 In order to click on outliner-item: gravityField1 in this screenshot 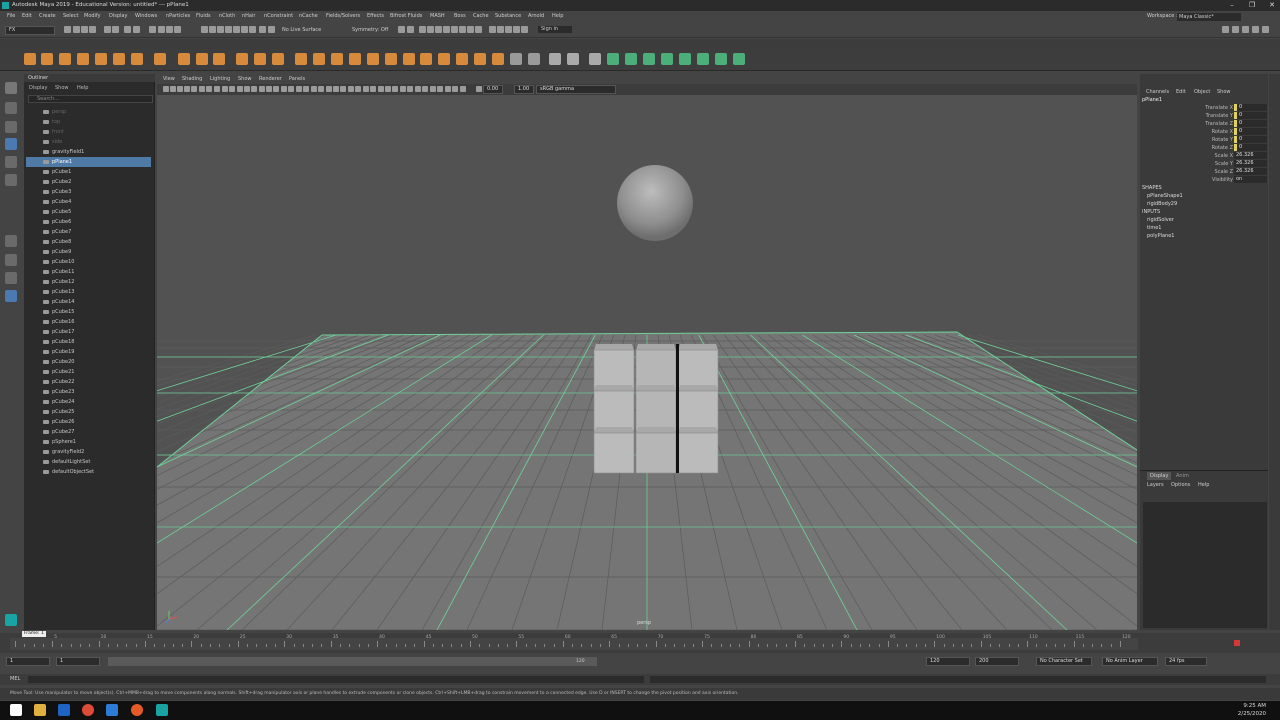, I will do `click(88, 152)`.